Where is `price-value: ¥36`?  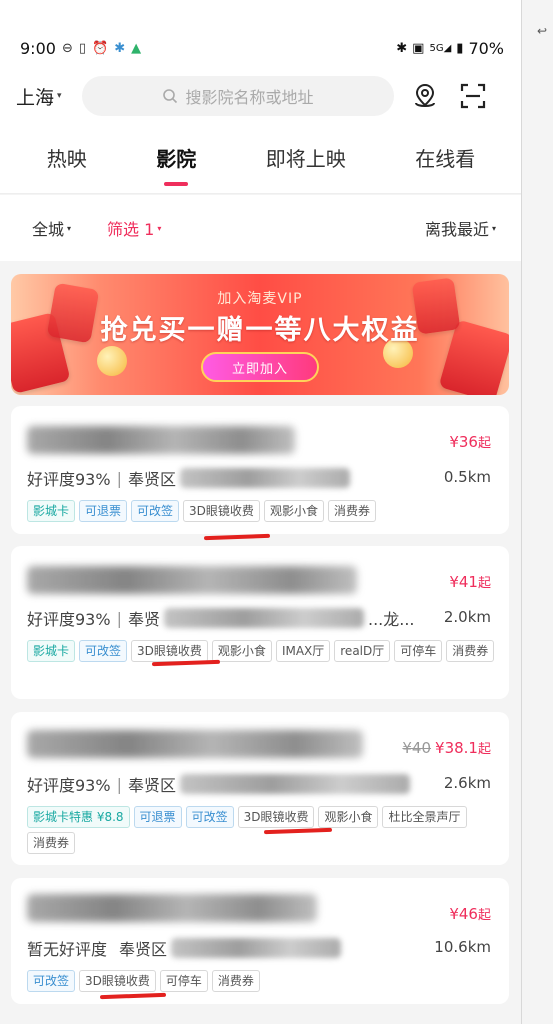 price-value: ¥36 is located at coordinates (463, 442).